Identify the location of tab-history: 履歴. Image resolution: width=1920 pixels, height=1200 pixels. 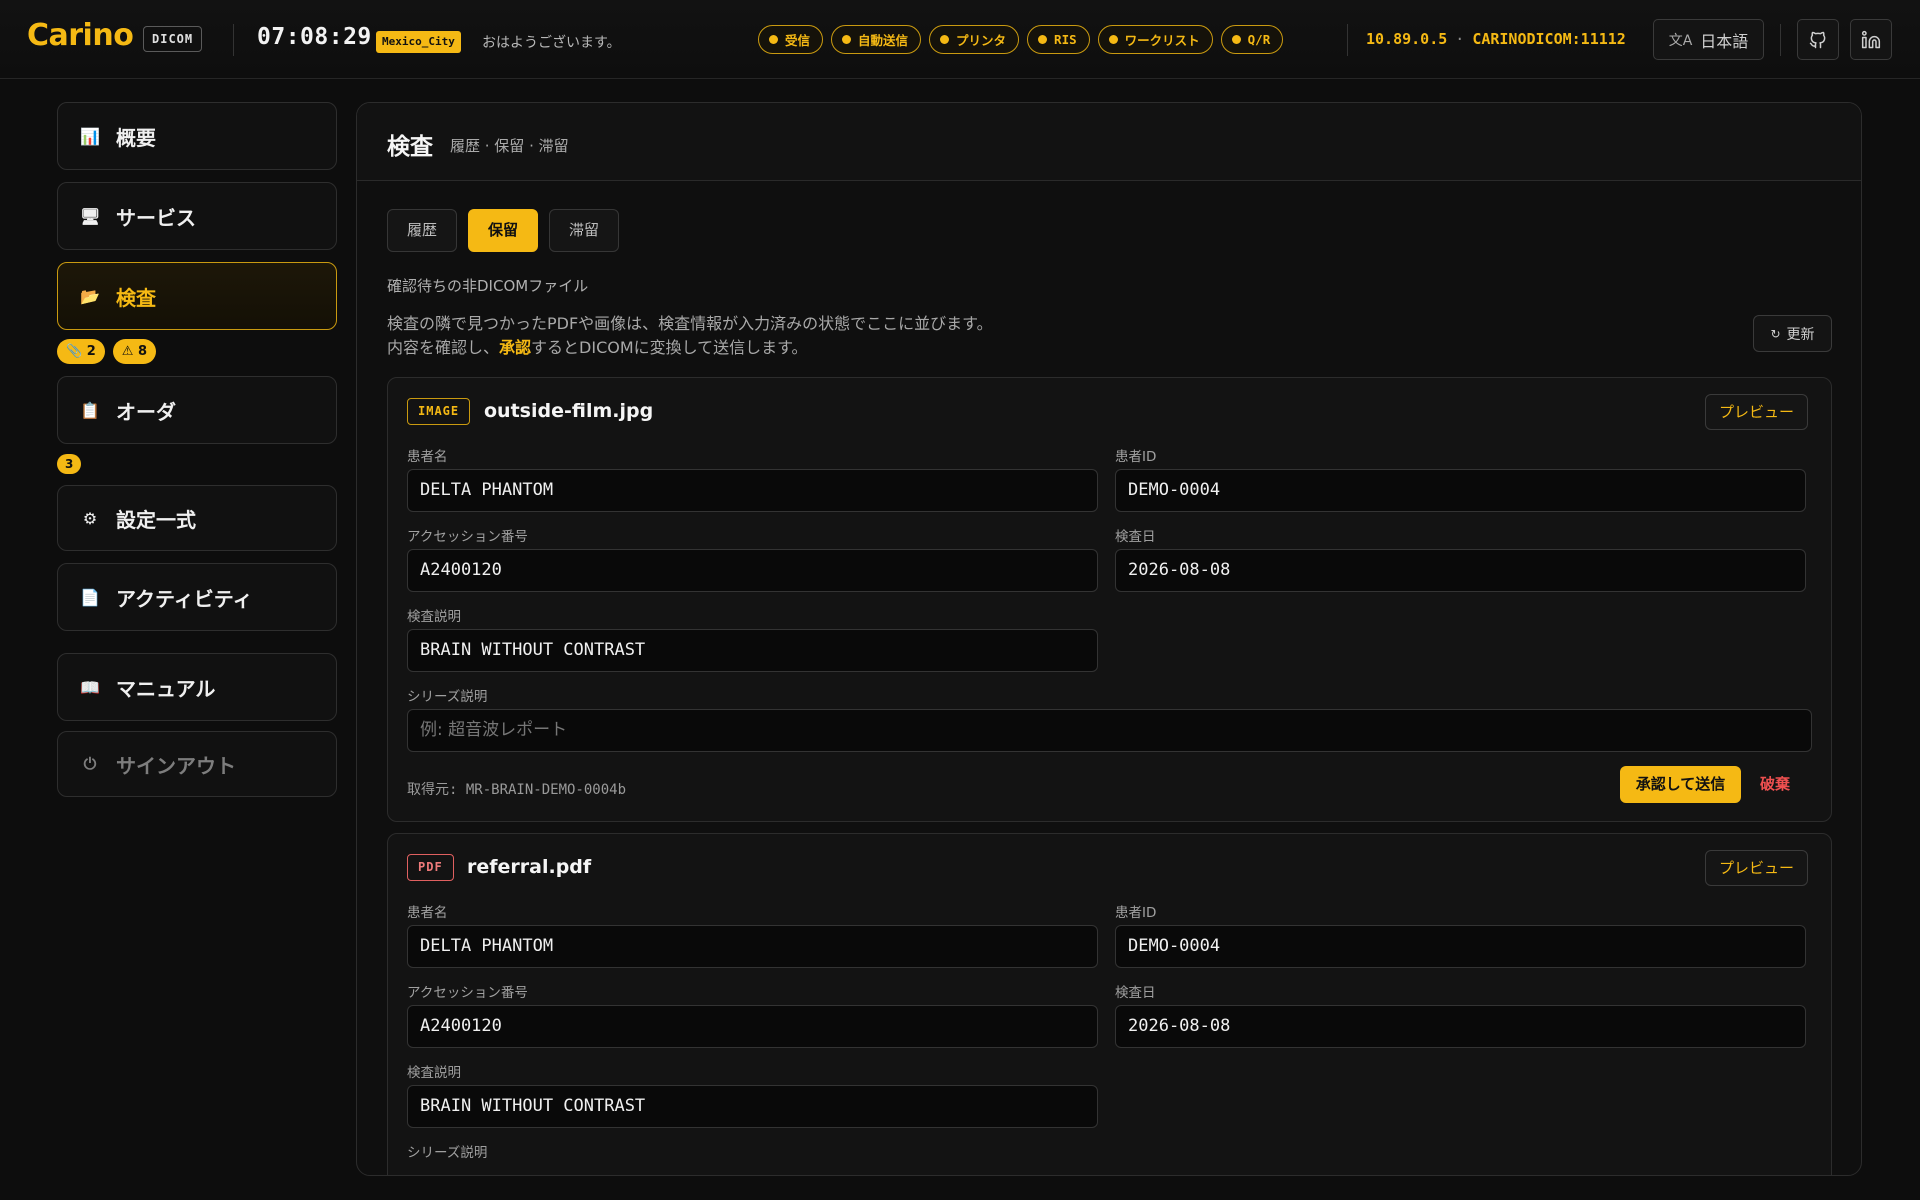
(422, 230).